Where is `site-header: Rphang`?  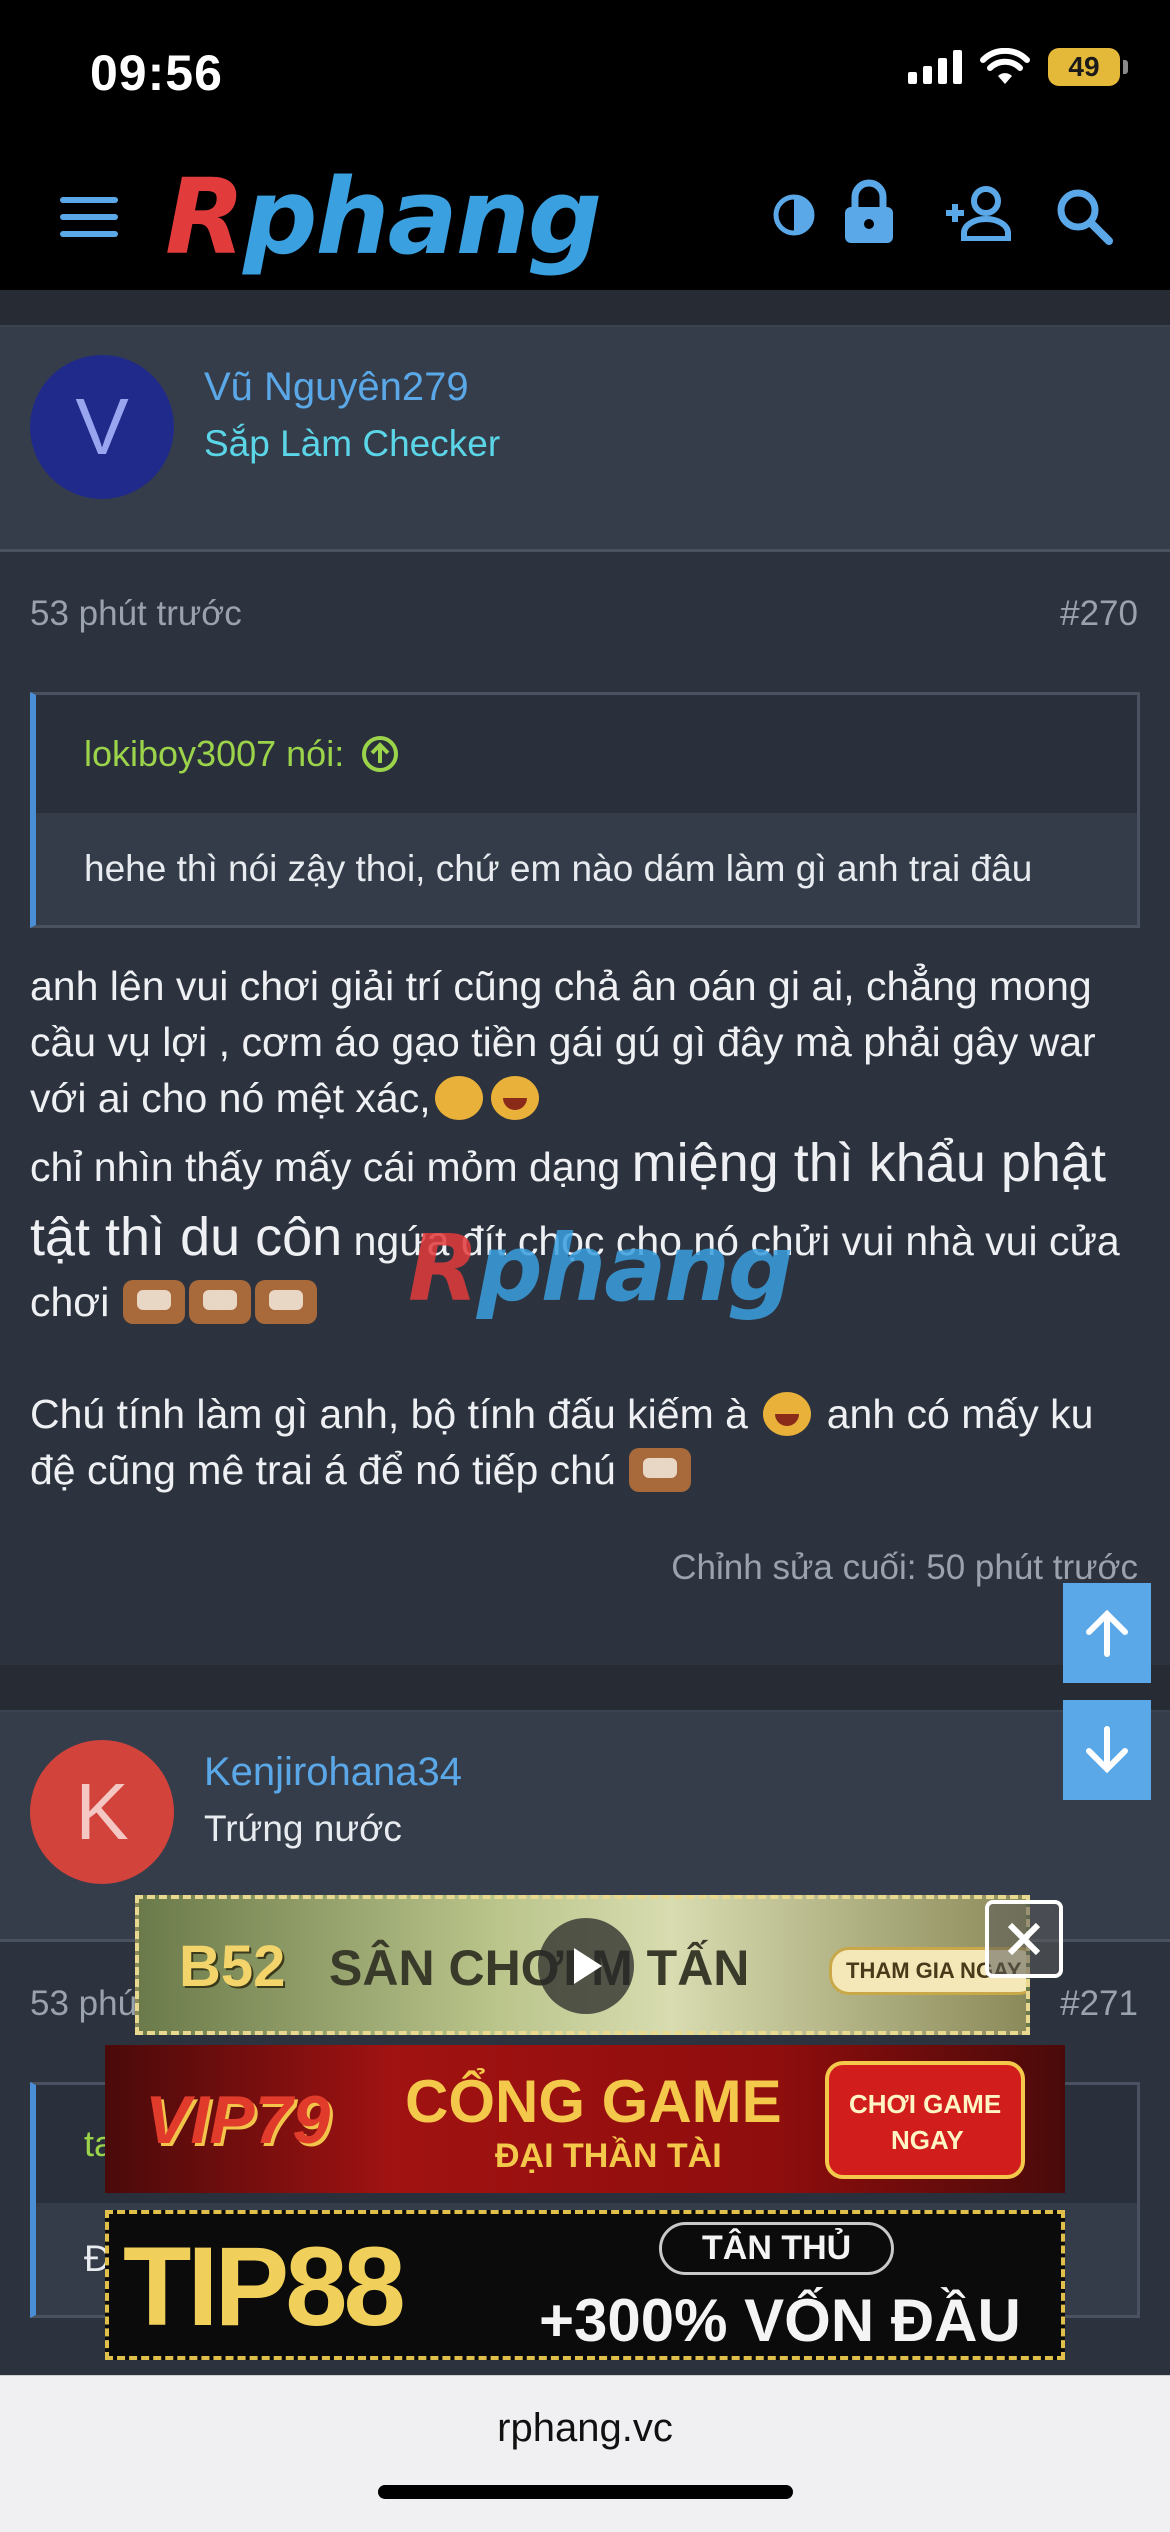 site-header: Rphang is located at coordinates (585, 217).